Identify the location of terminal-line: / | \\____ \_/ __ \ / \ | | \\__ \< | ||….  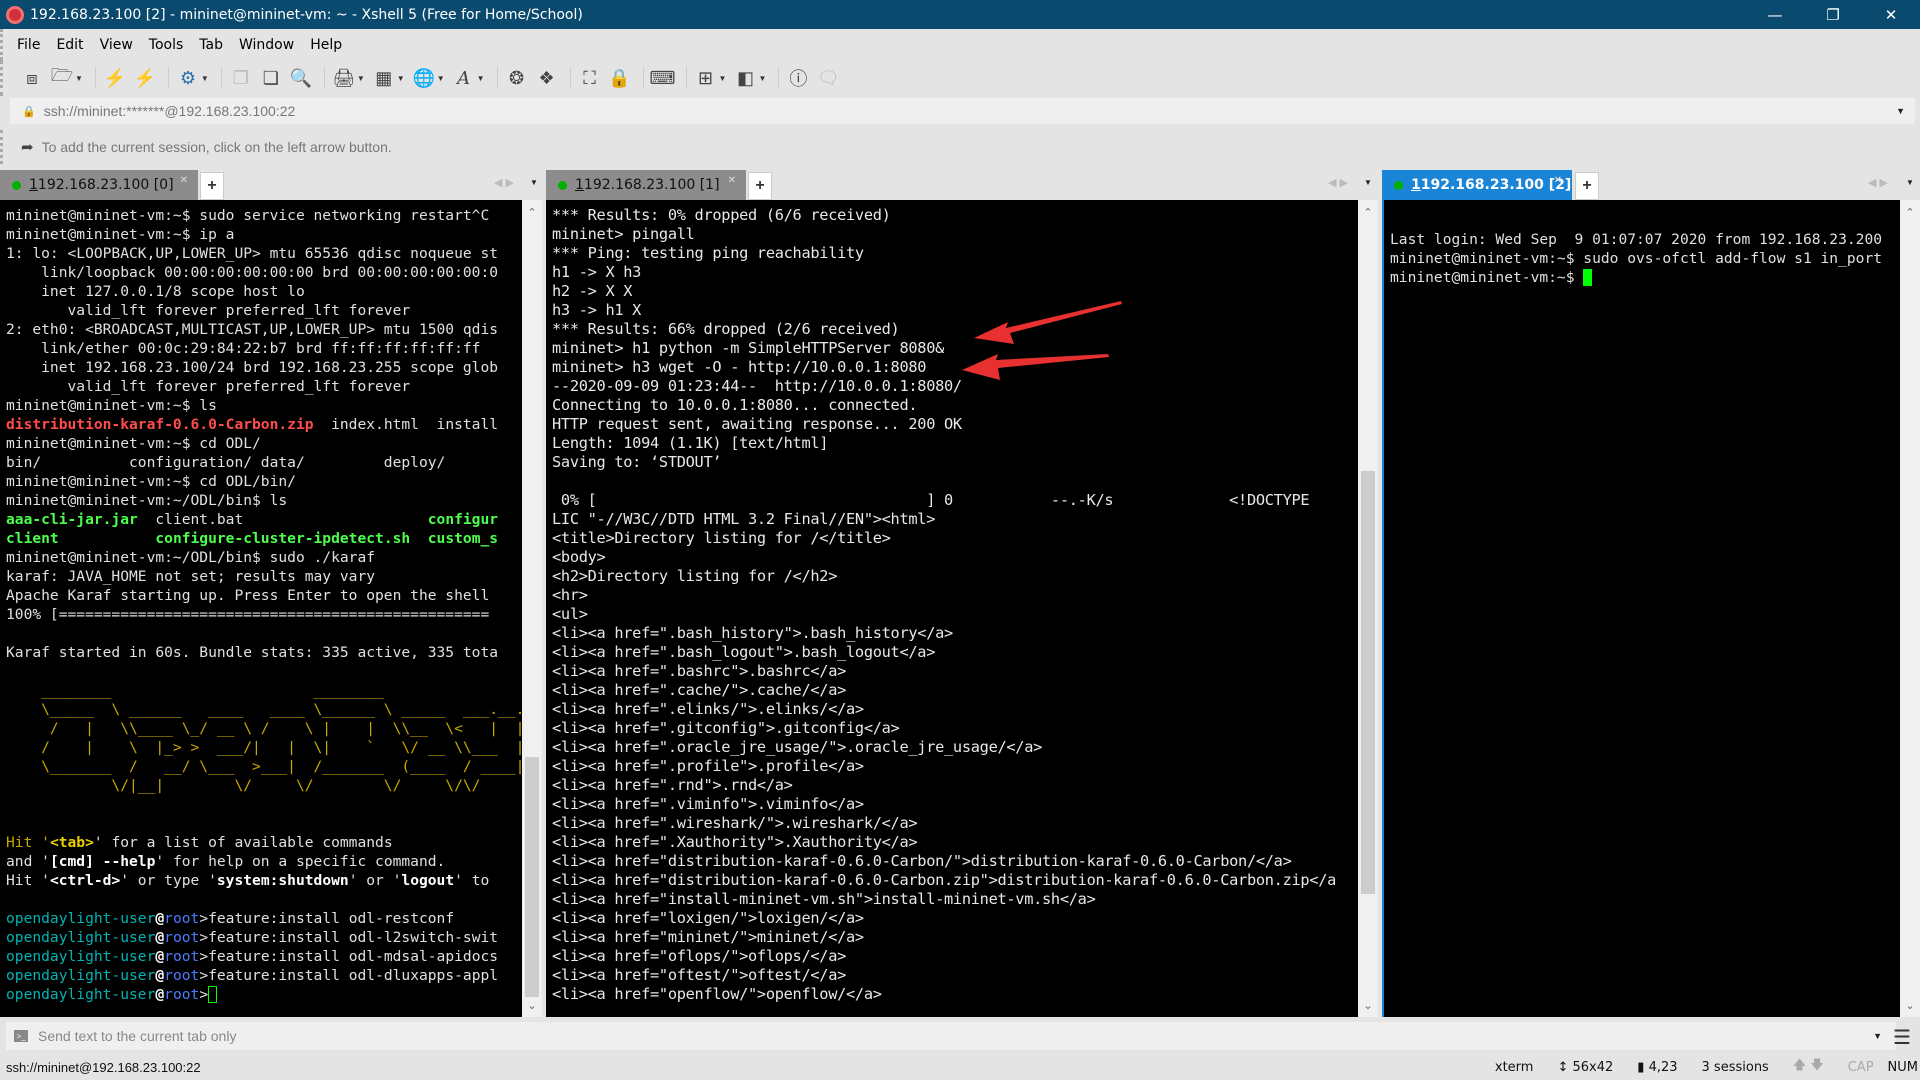
(264, 728).